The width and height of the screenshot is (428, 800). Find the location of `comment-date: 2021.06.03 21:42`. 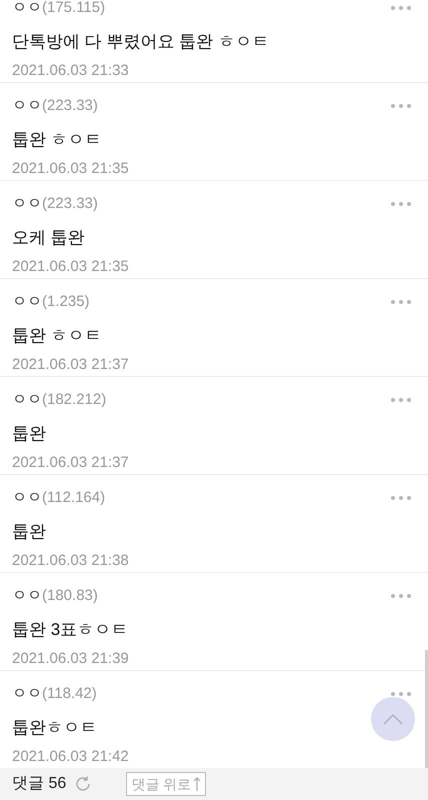

comment-date: 2021.06.03 21:42 is located at coordinates (70, 757).